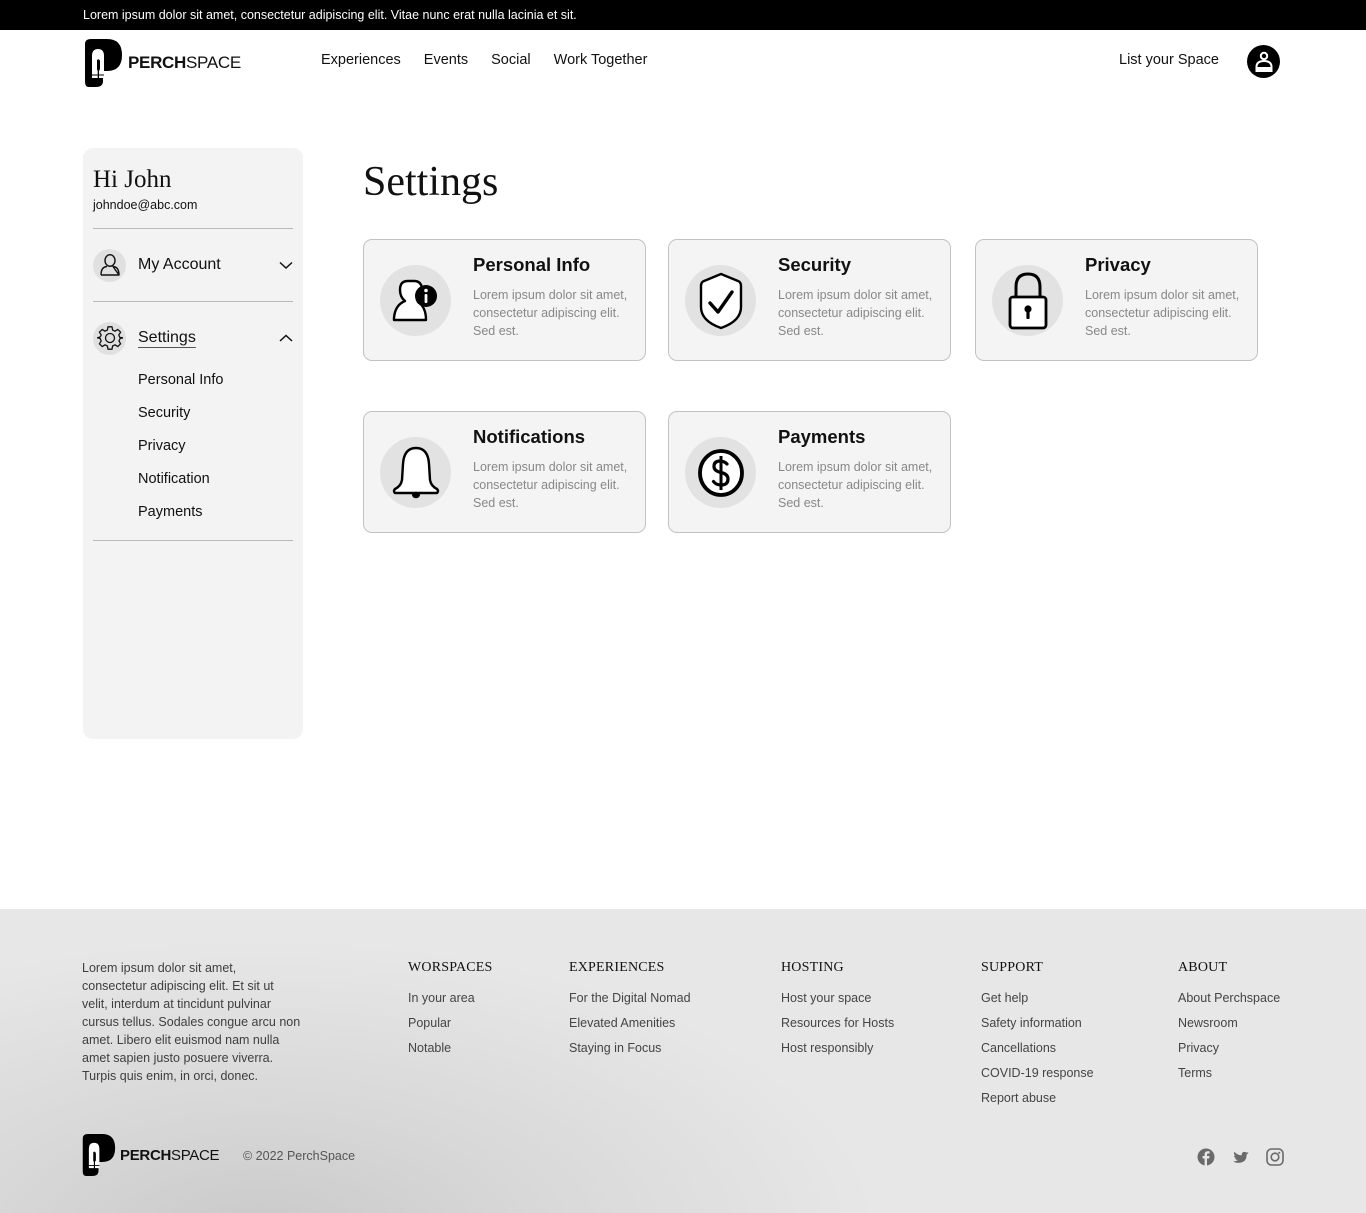 This screenshot has width=1366, height=1213. Describe the element at coordinates (1229, 1073) in the screenshot. I see `footer-link: Terms` at that location.